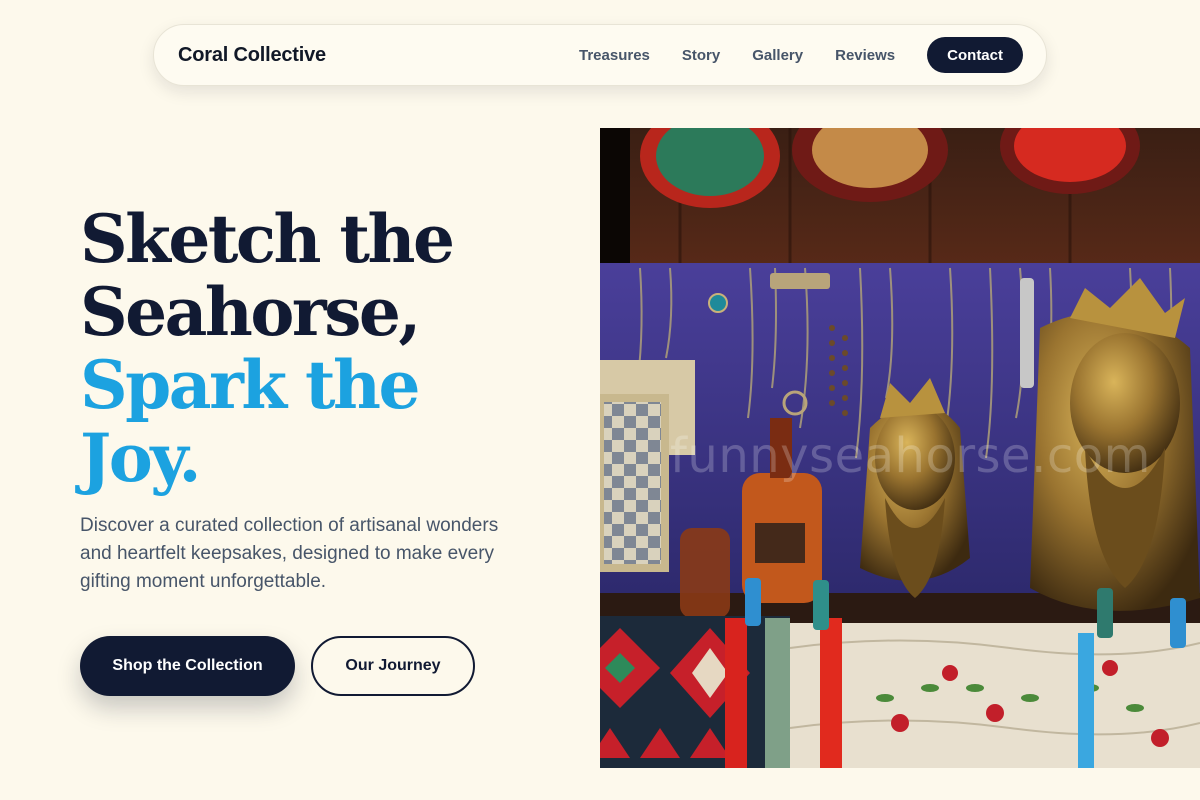 The image size is (1200, 800). What do you see at coordinates (614, 55) in the screenshot?
I see `nav-link-treasures: Treasures` at bounding box center [614, 55].